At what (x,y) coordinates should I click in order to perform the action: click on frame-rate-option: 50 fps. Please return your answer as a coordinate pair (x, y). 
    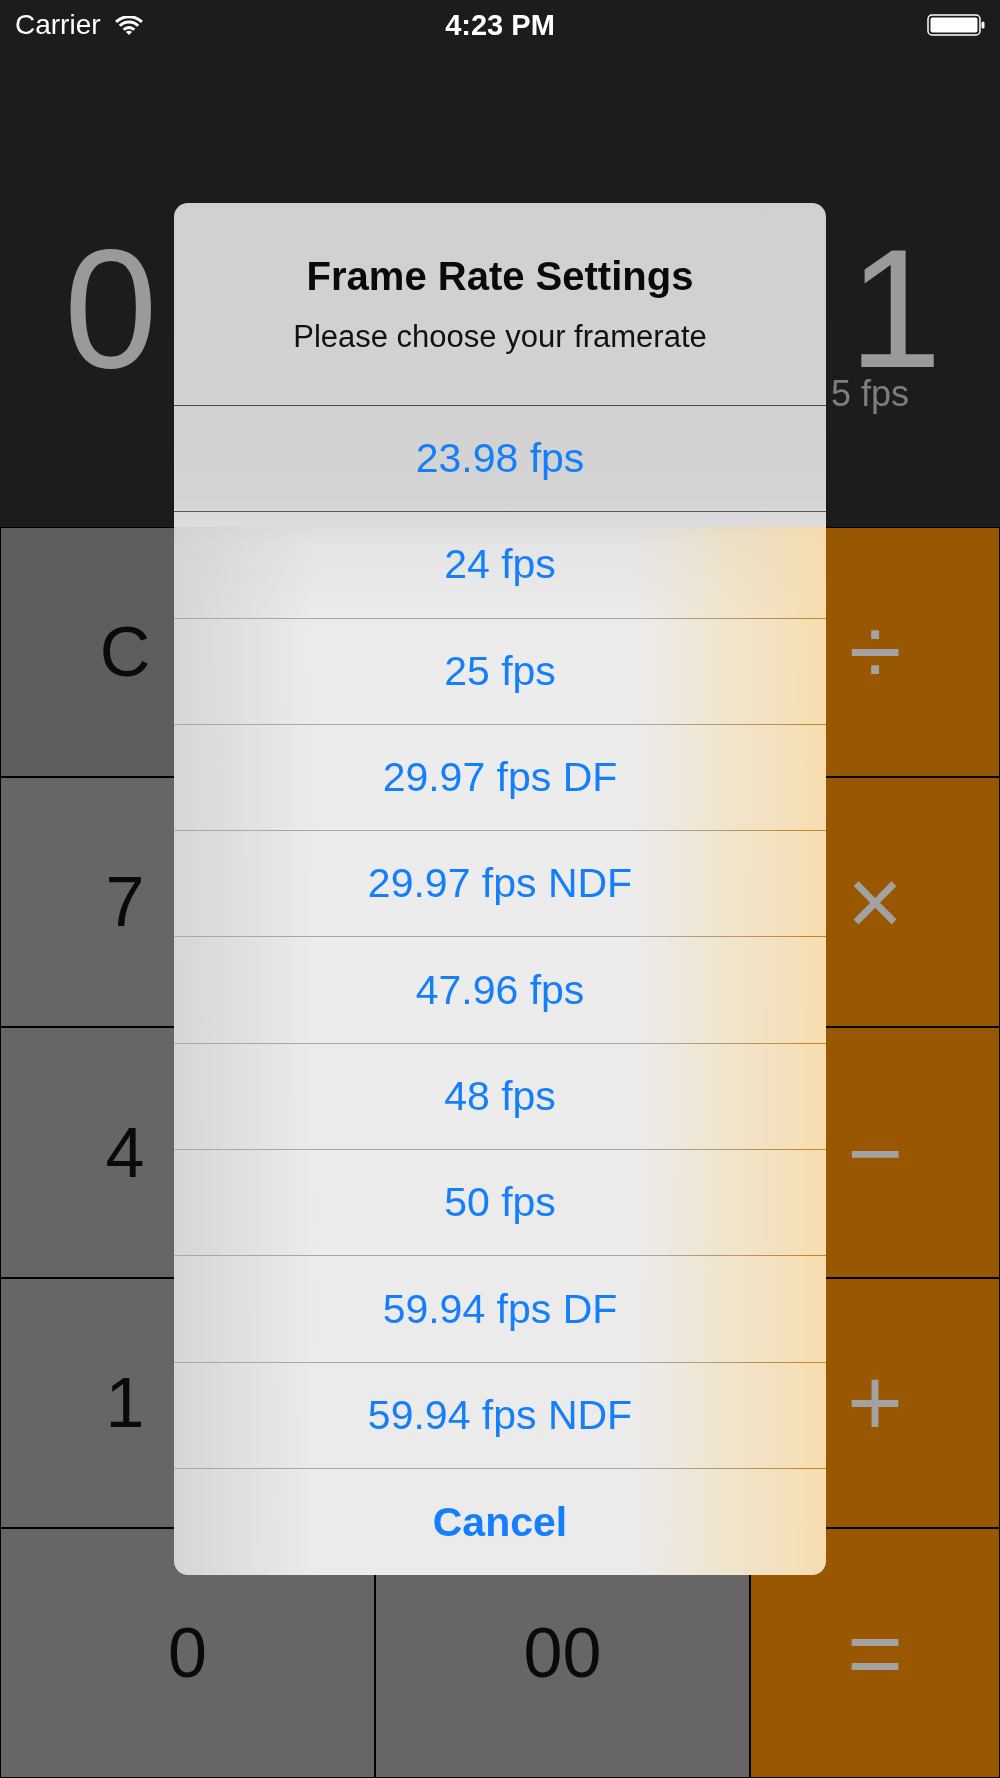
    Looking at the image, I should click on (500, 1203).